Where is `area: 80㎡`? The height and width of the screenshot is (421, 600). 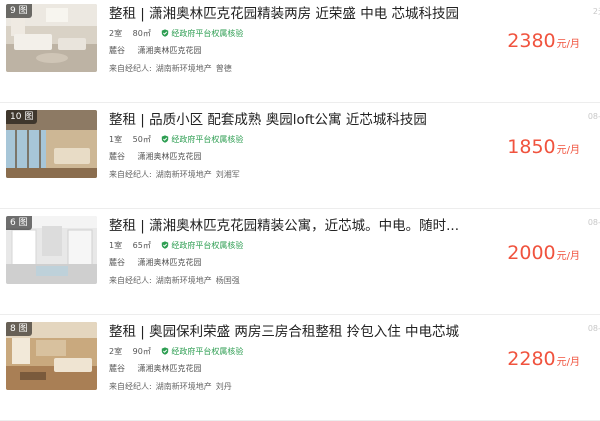
area: 80㎡ is located at coordinates (141, 33).